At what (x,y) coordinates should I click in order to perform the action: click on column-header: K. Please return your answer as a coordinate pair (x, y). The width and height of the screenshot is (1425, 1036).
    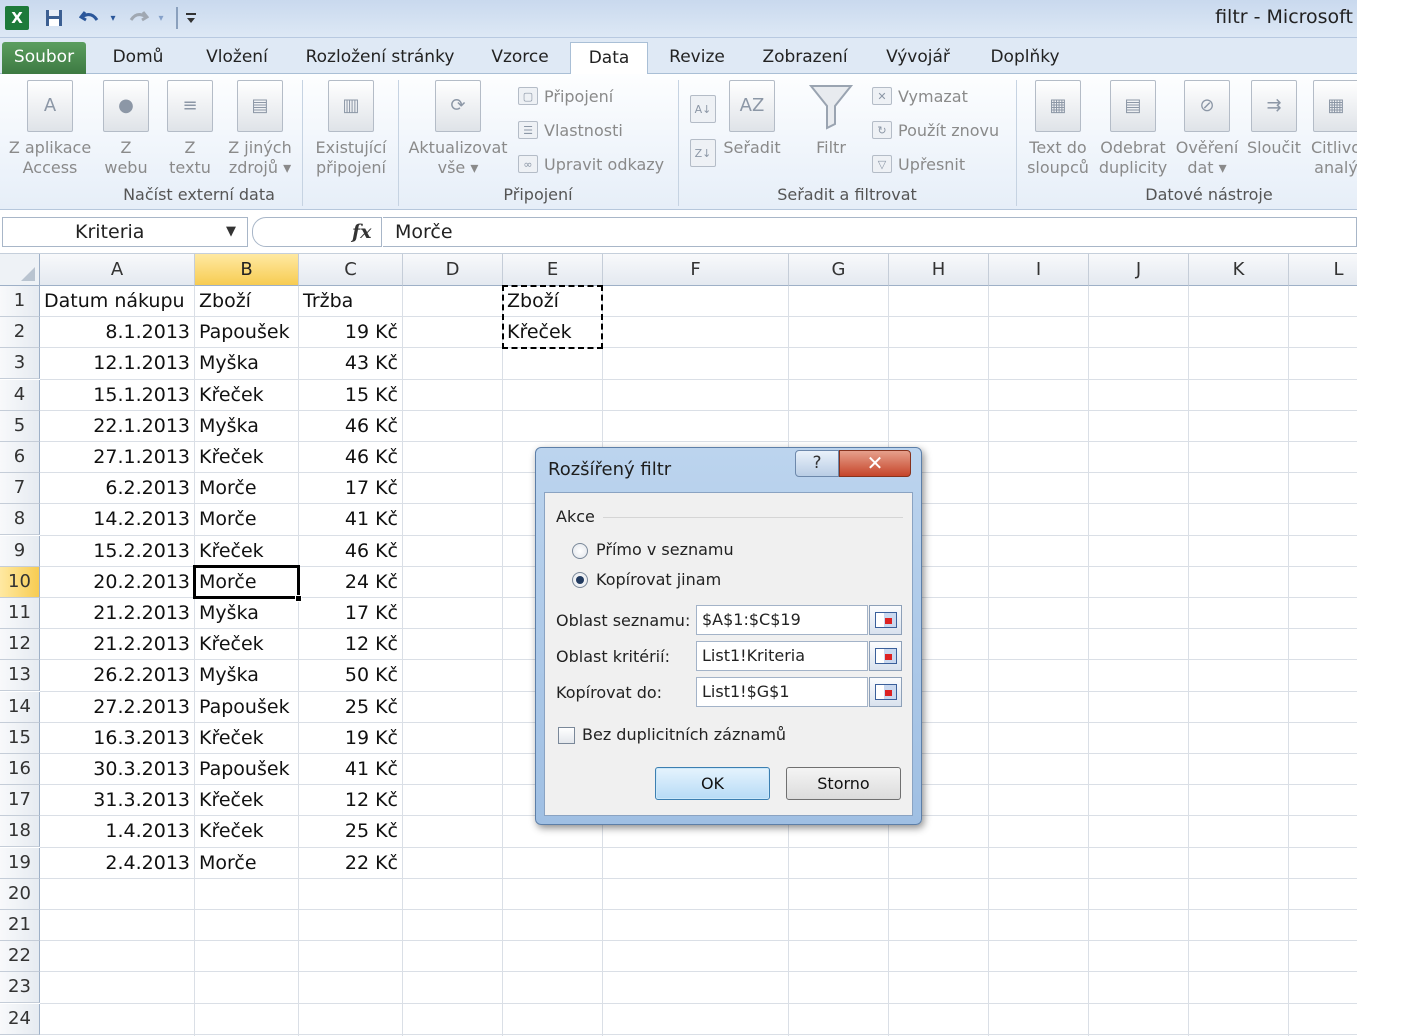
    Looking at the image, I should click on (1239, 270).